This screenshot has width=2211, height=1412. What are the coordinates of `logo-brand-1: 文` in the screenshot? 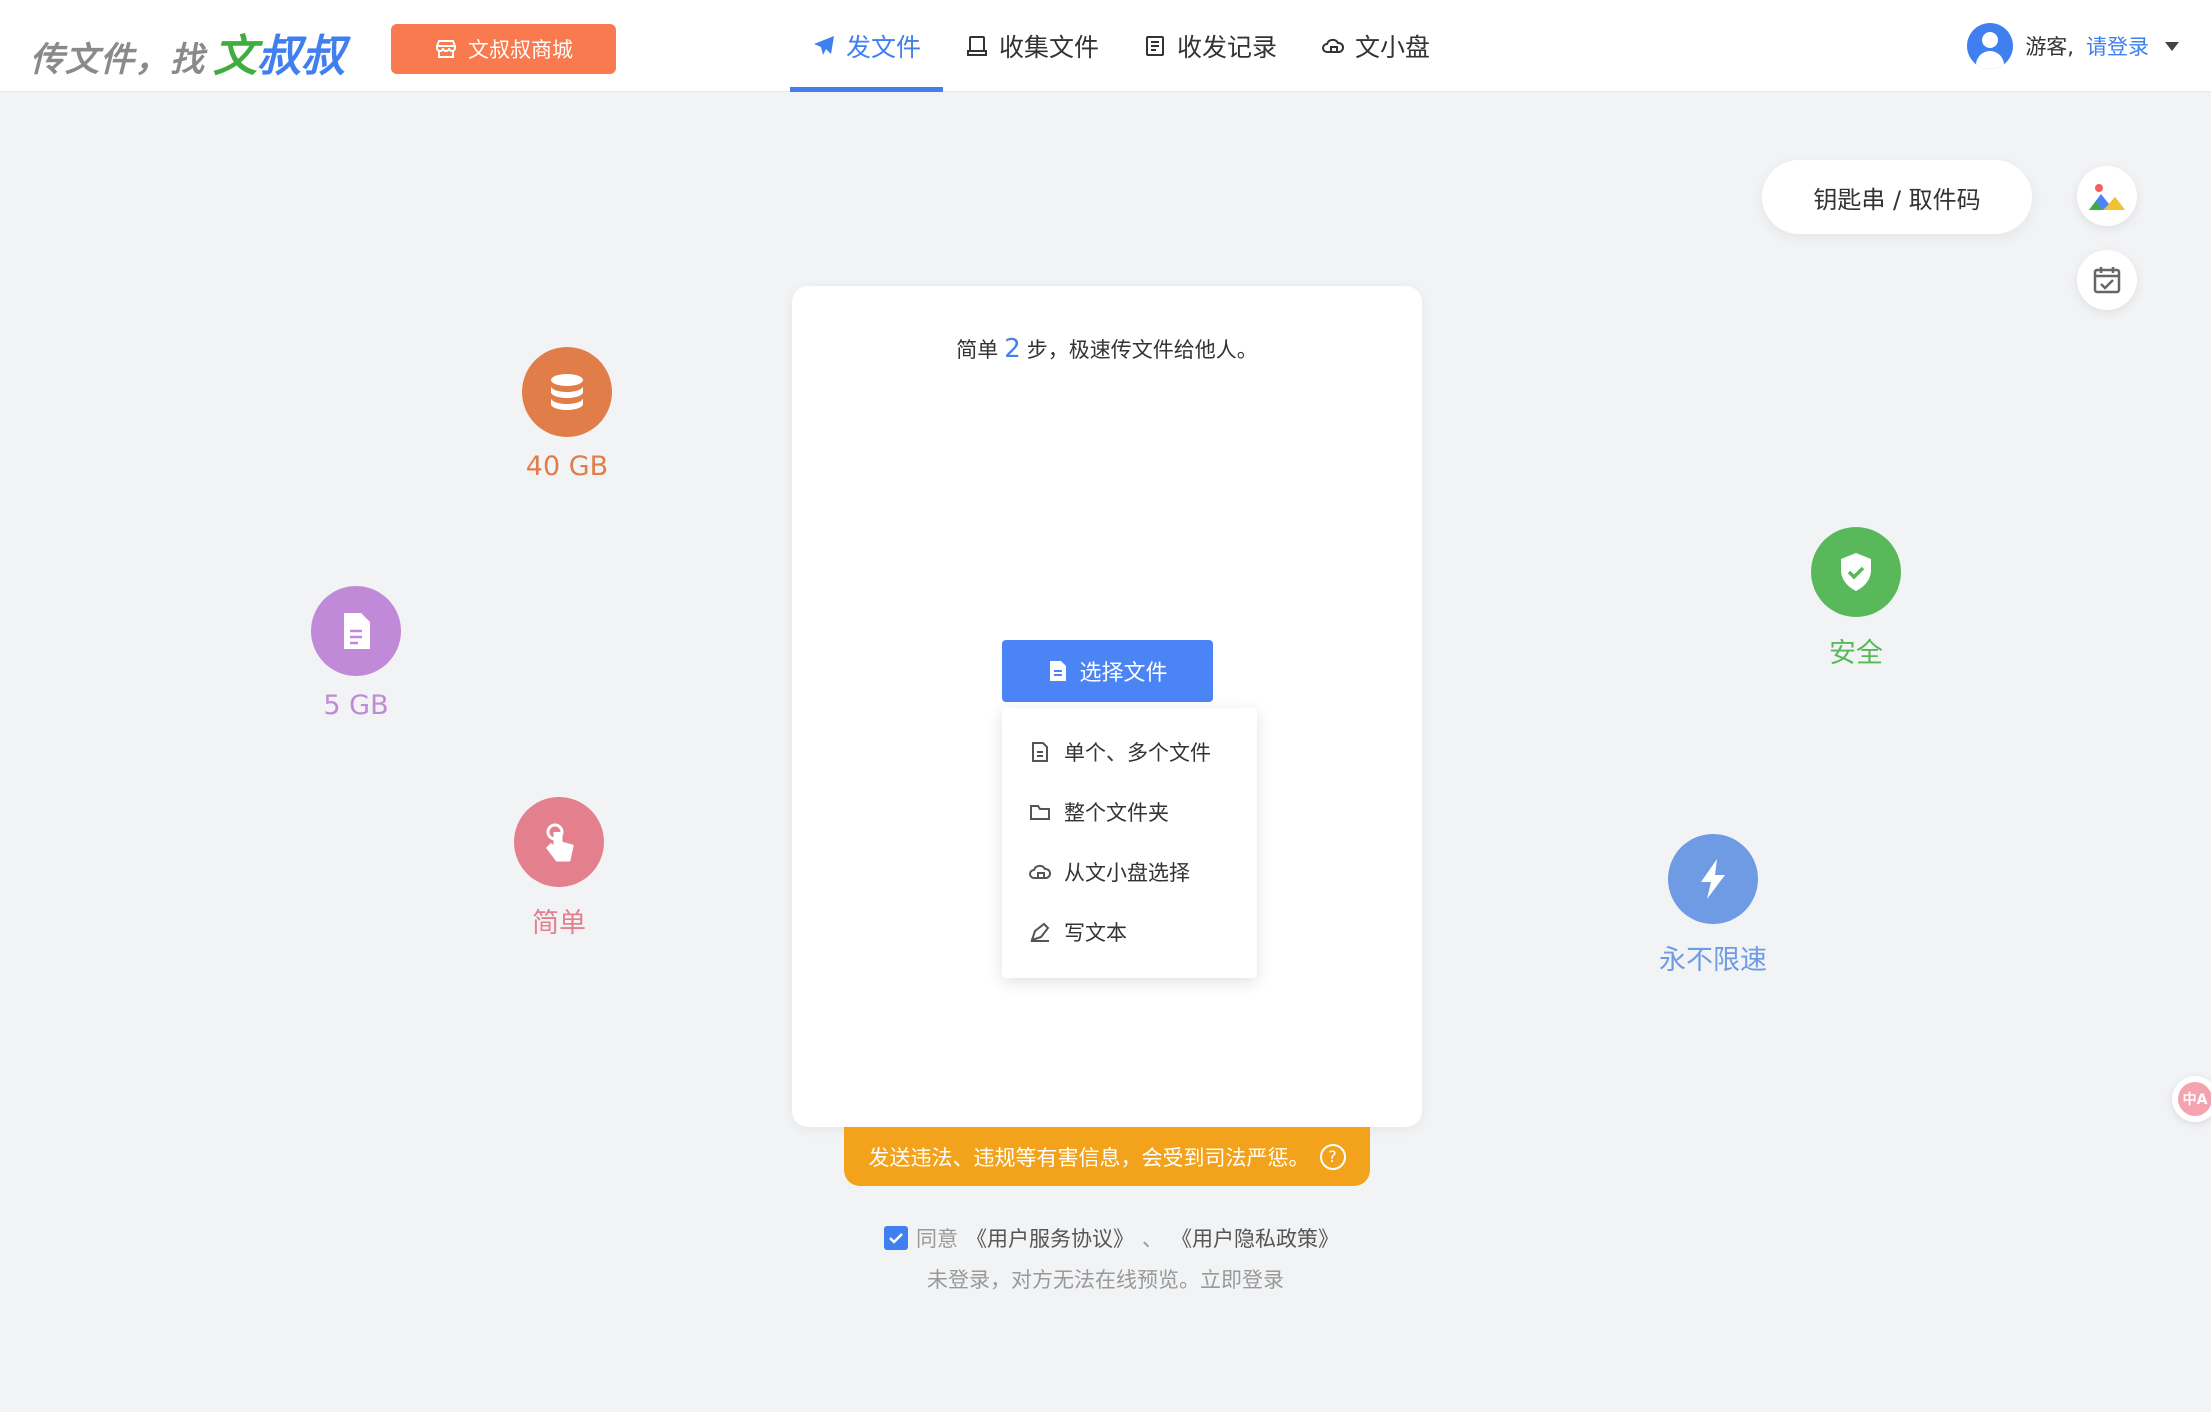 It's located at (235, 56).